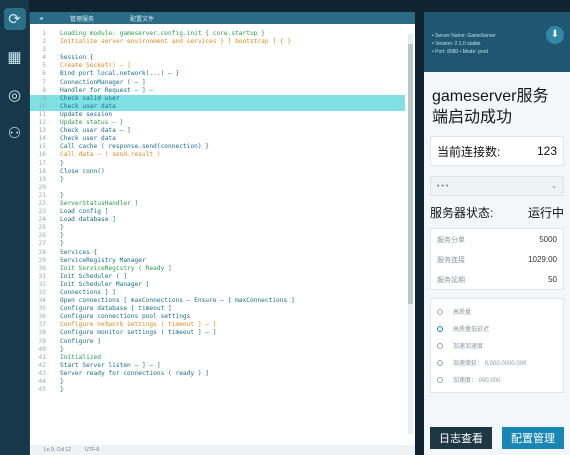  Describe the element at coordinates (497, 186) in the screenshot. I see `details-dropdown: • • • ⌄` at that location.